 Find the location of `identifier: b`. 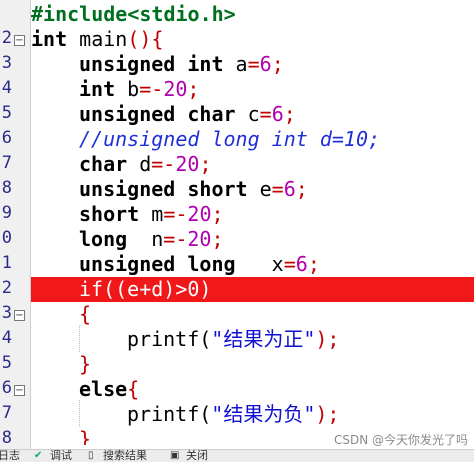

identifier: b is located at coordinates (127, 89).